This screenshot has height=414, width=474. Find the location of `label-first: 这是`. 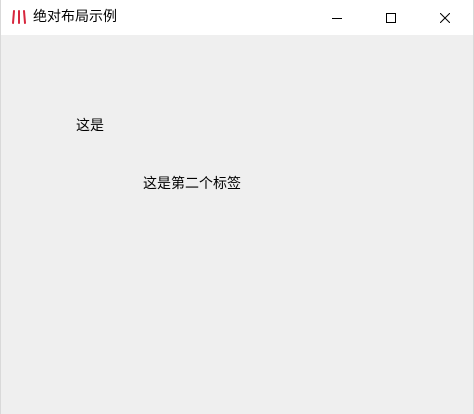

label-first: 这是 is located at coordinates (90, 126).